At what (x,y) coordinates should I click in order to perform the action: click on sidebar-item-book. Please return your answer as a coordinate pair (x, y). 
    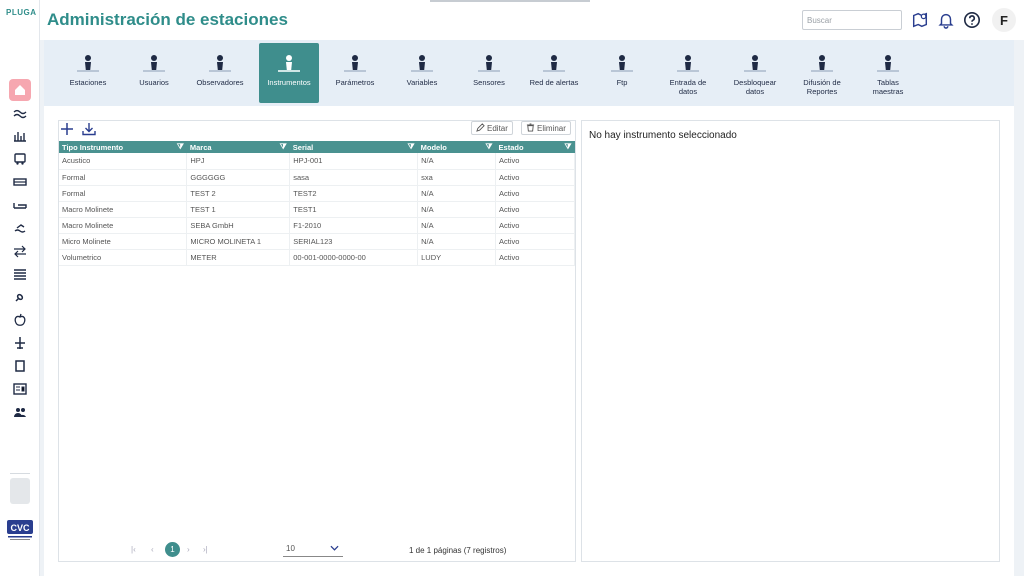
    Looking at the image, I should click on (20, 365).